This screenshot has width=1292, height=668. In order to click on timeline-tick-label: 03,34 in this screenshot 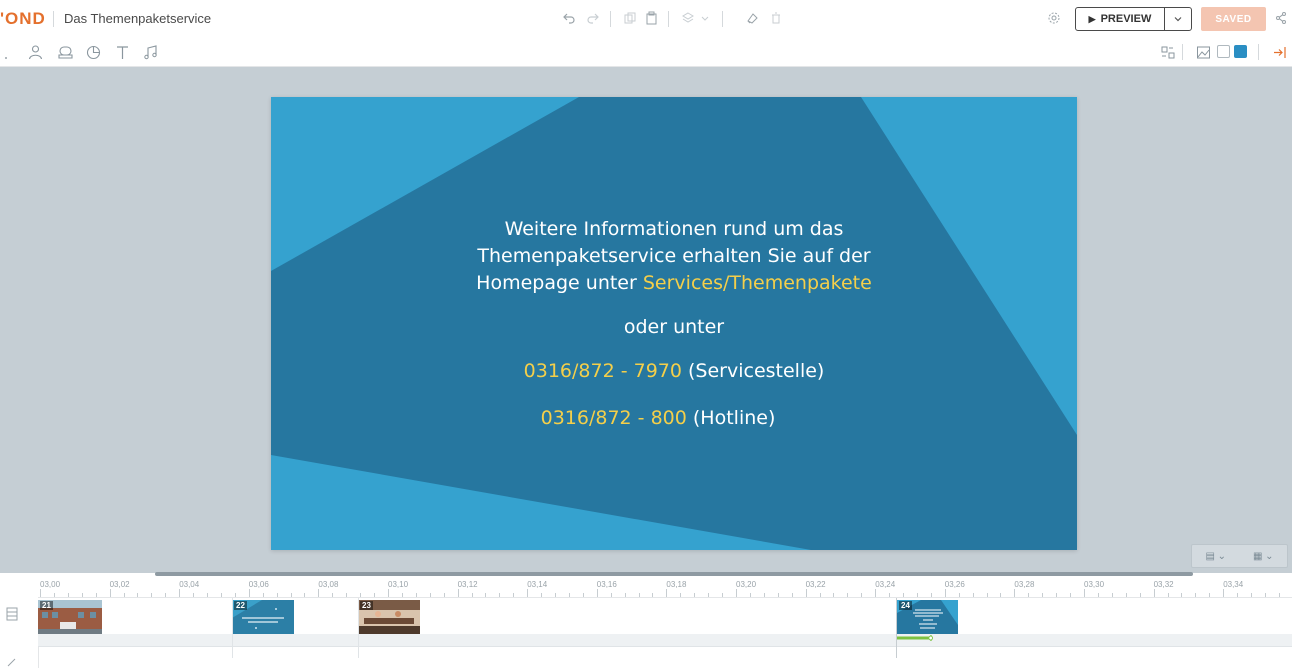, I will do `click(1233, 584)`.